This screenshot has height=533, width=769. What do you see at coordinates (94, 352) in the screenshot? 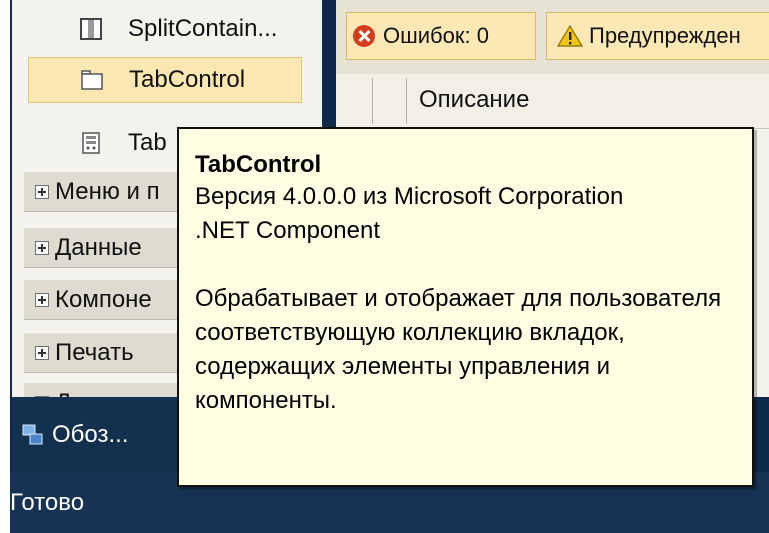
I see `category-label: Печать` at bounding box center [94, 352].